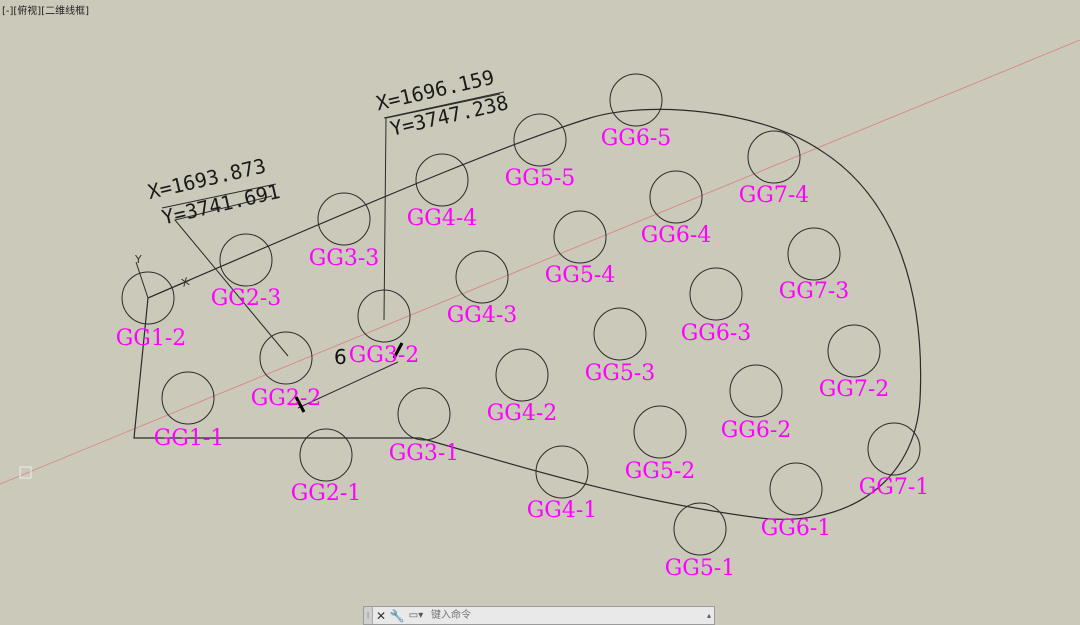  What do you see at coordinates (397, 616) in the screenshot?
I see `wrench-icon: 🔧` at bounding box center [397, 616].